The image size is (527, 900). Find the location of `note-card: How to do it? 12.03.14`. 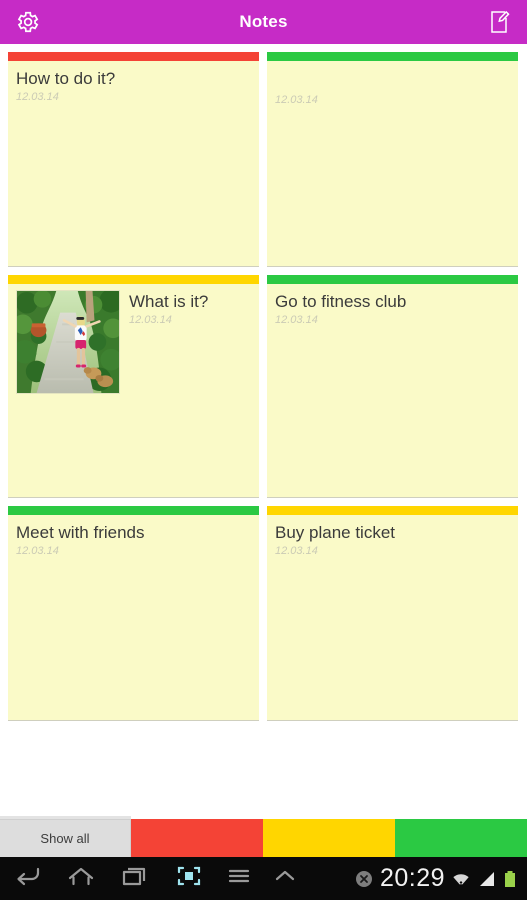

note-card: How to do it? 12.03.14 is located at coordinates (133, 159).